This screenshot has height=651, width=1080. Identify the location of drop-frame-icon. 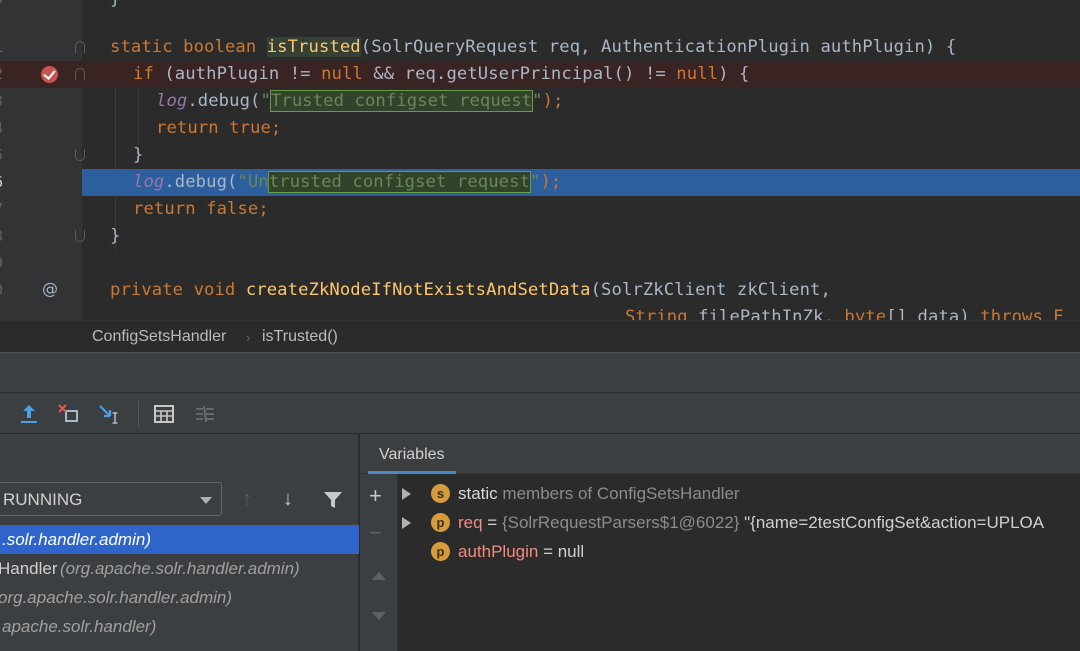
(69, 414).